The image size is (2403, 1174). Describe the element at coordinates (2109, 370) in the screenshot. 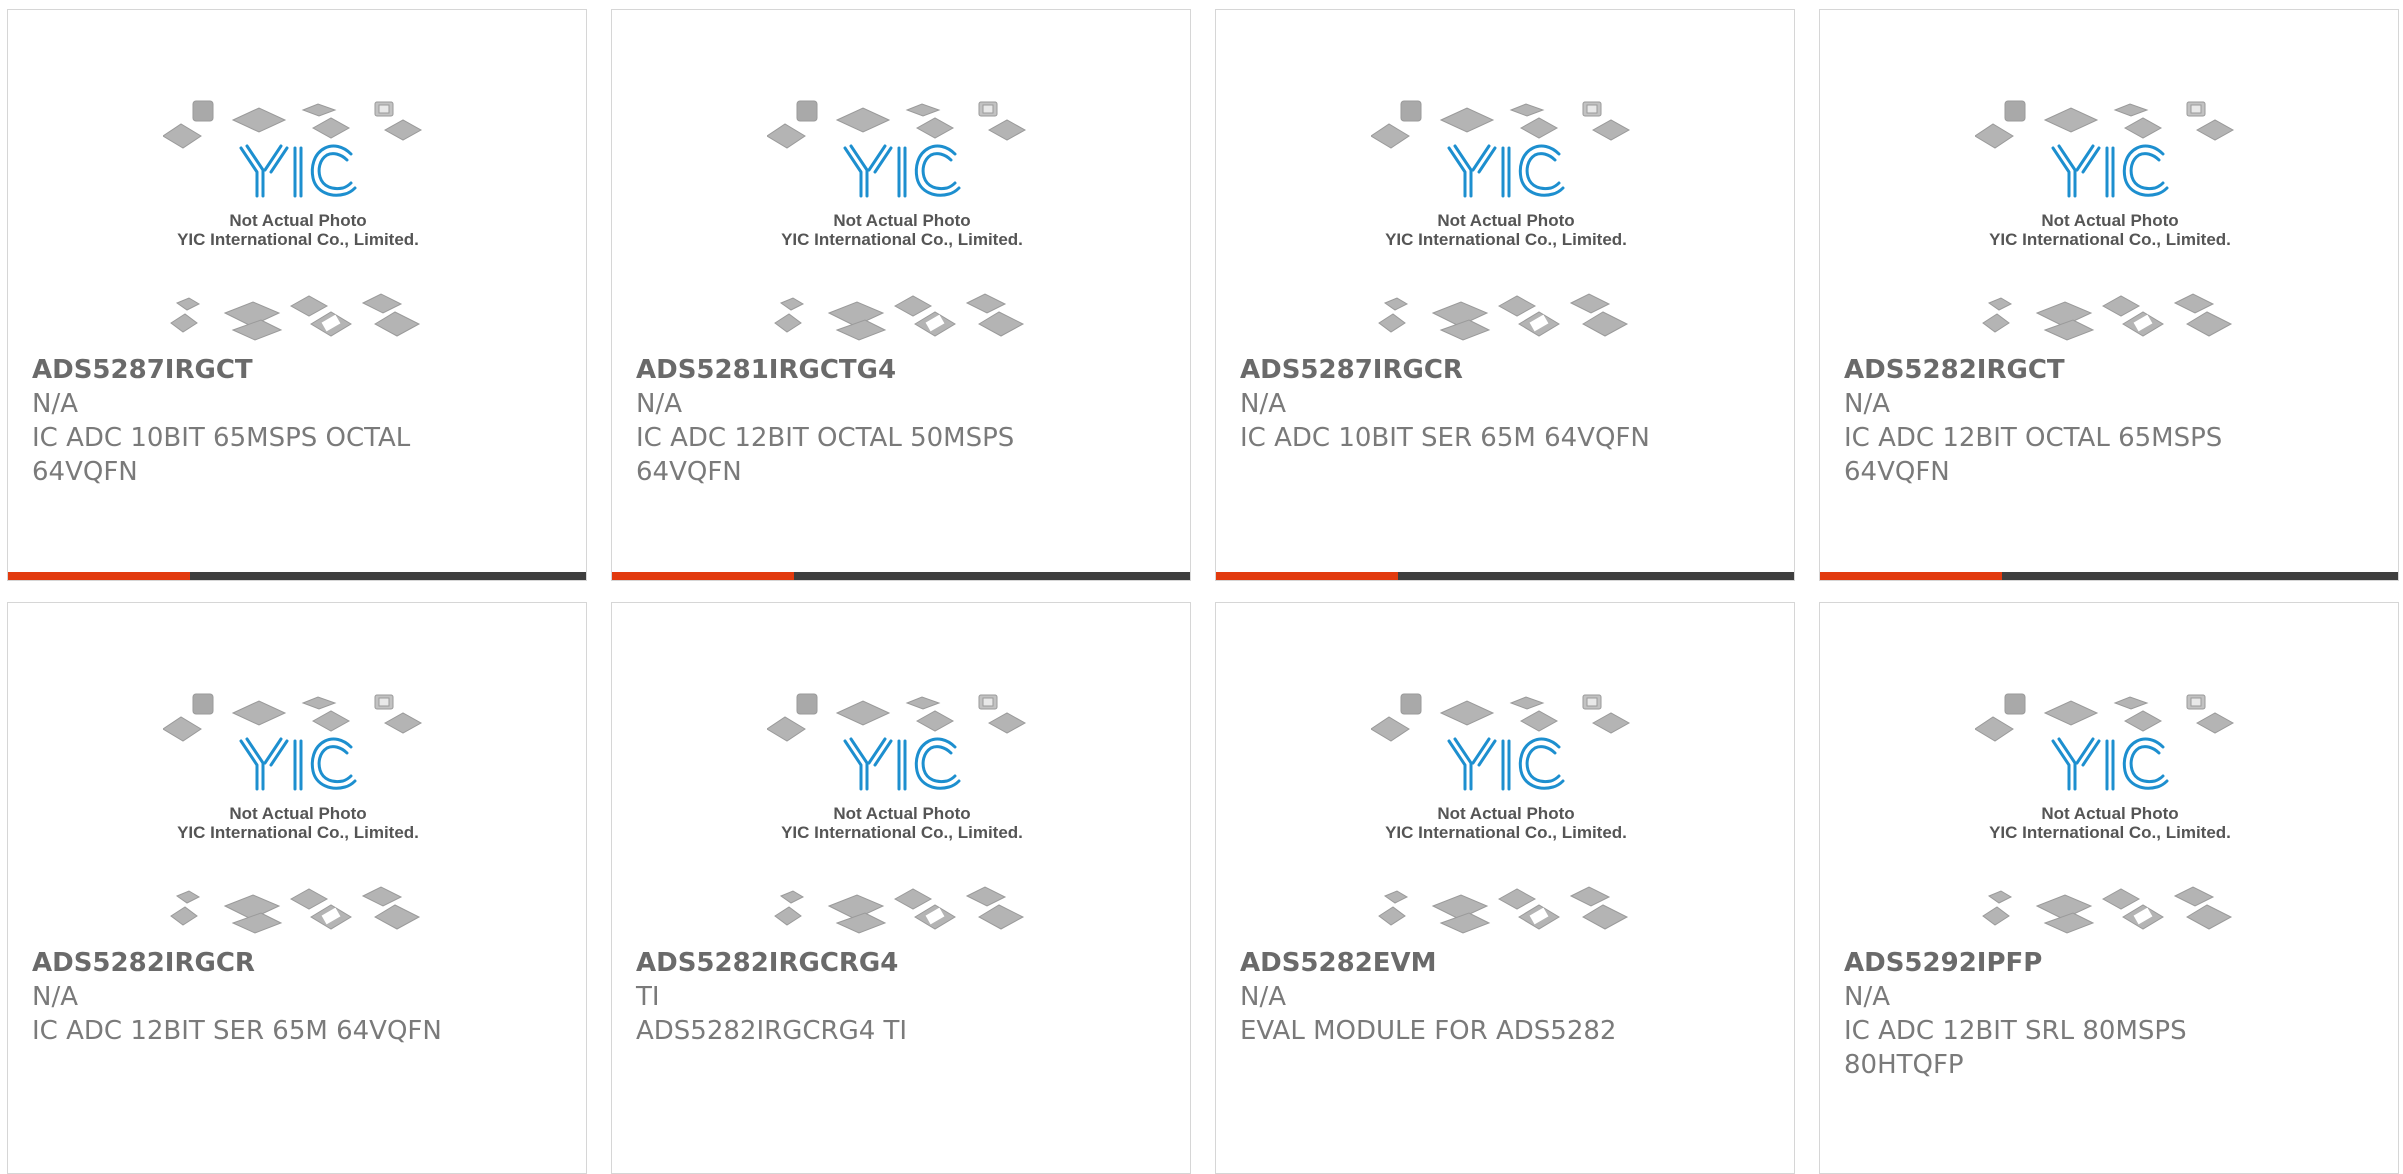

I see `part-number-link: ADS5282IRGCT` at that location.